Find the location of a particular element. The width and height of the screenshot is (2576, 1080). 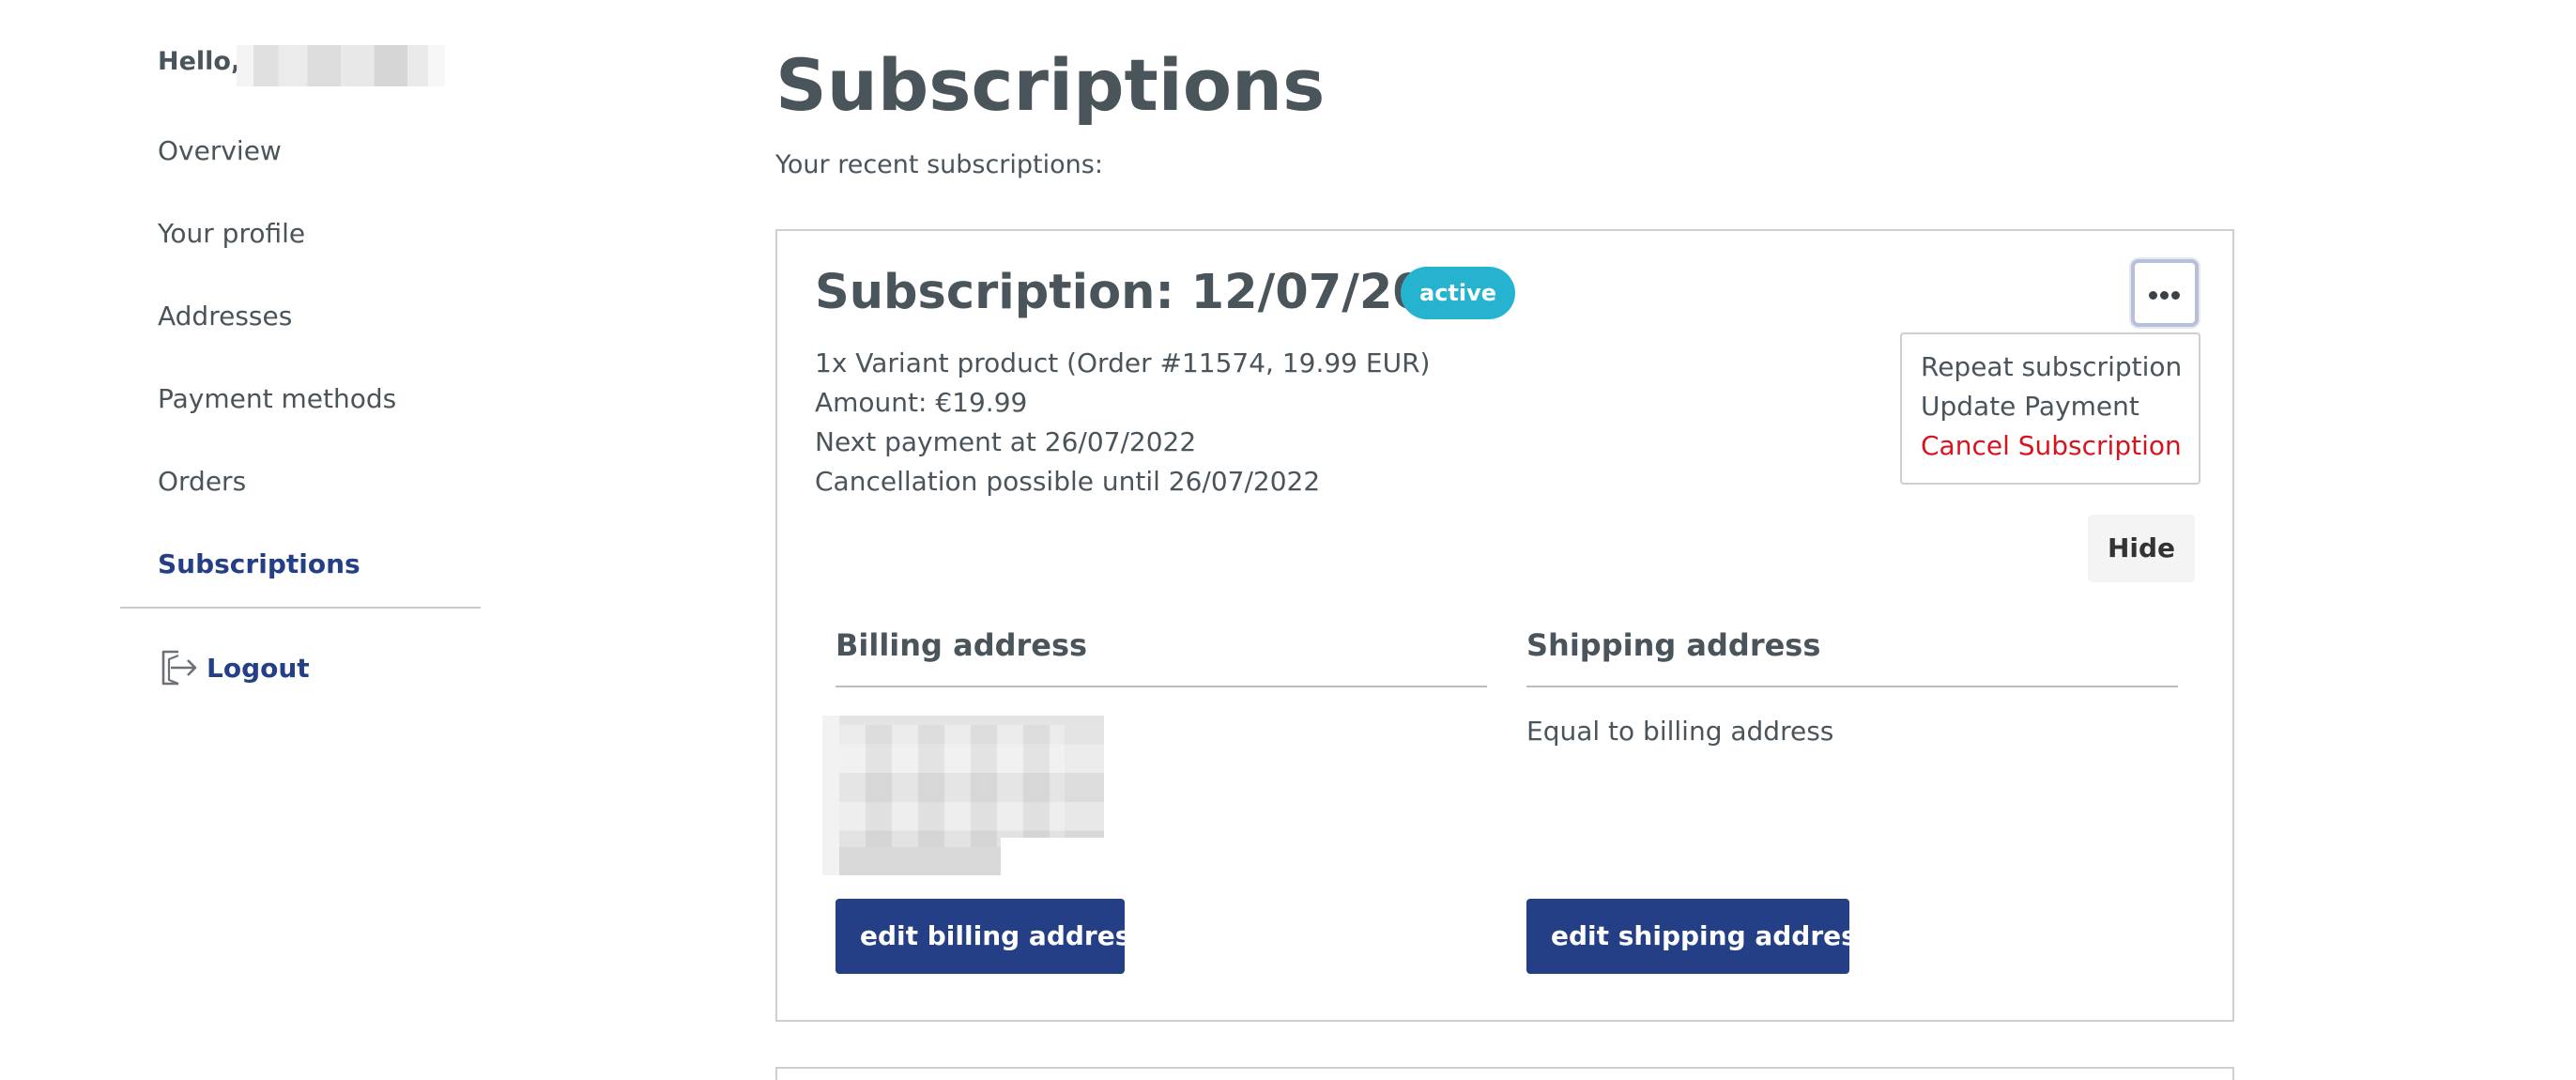

billing-address-section: Billing address is located at coordinates (1155, 751).